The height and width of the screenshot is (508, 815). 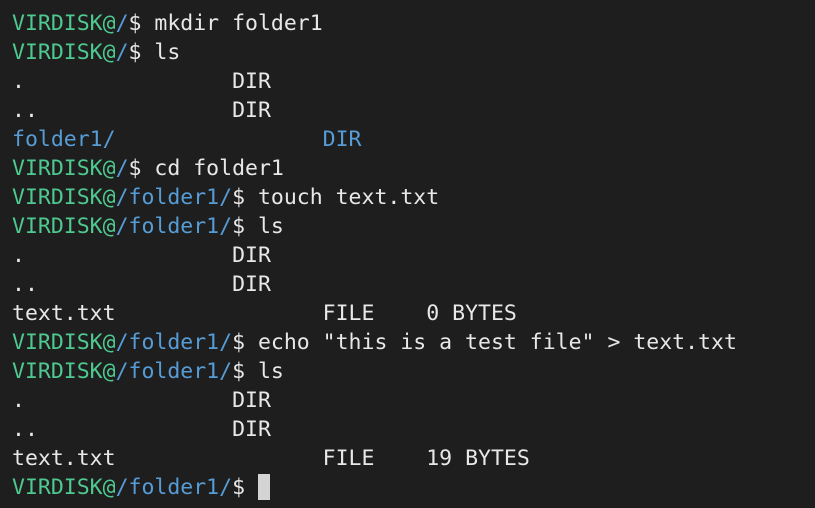 I want to click on command-line: VIRDISK@/folder1/$ touch text.txt, so click(x=413, y=197).